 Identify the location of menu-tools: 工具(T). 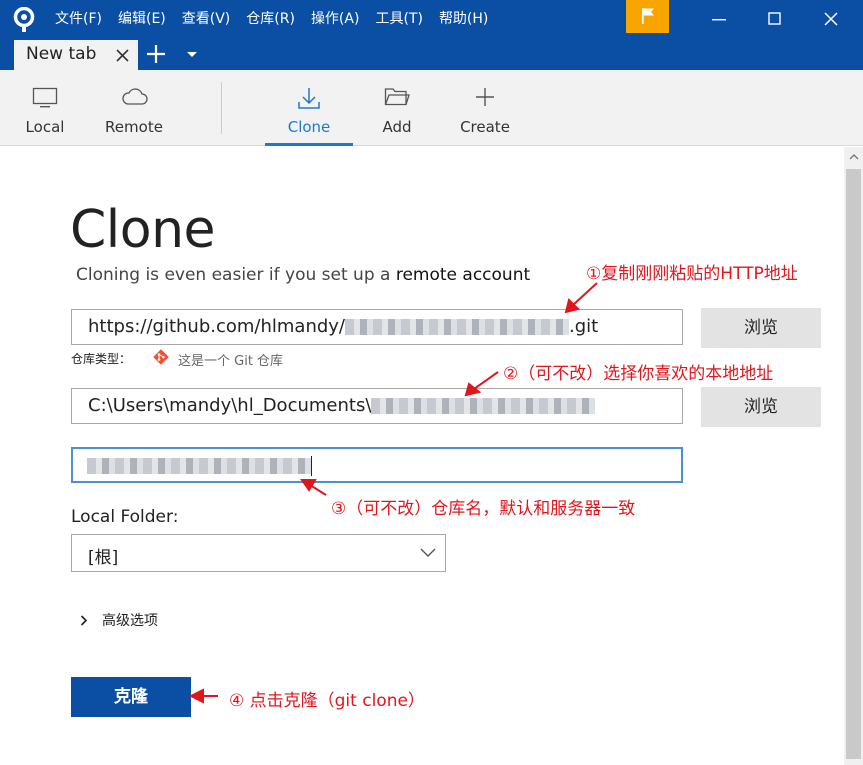
(398, 19).